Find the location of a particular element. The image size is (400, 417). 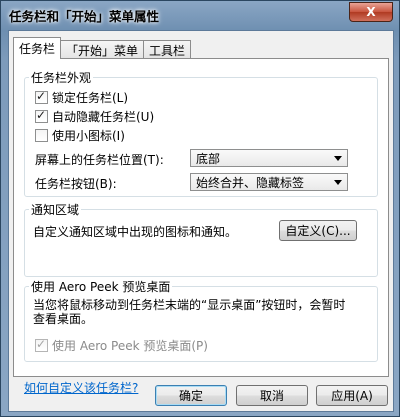

aero-peek-checkbox-label: 使用 Aero Peek 预览桌面(P) is located at coordinates (130, 346).